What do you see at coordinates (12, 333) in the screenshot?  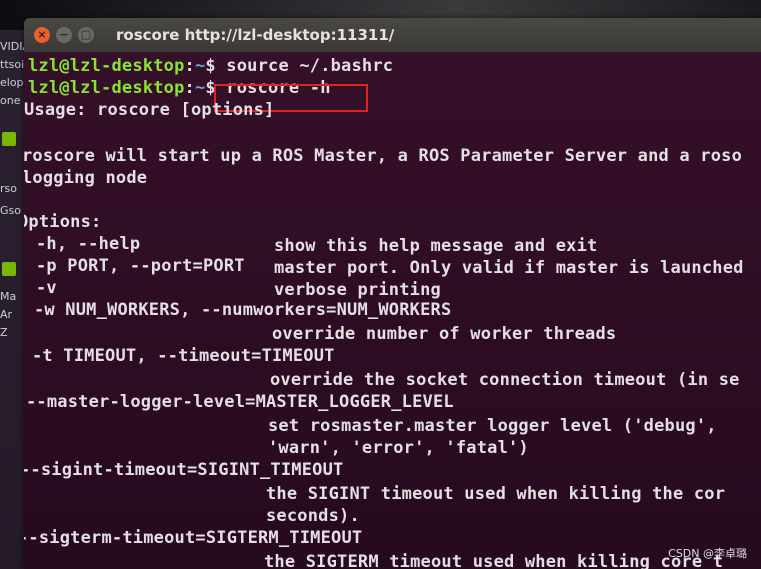 I see `launcher-item: Z` at bounding box center [12, 333].